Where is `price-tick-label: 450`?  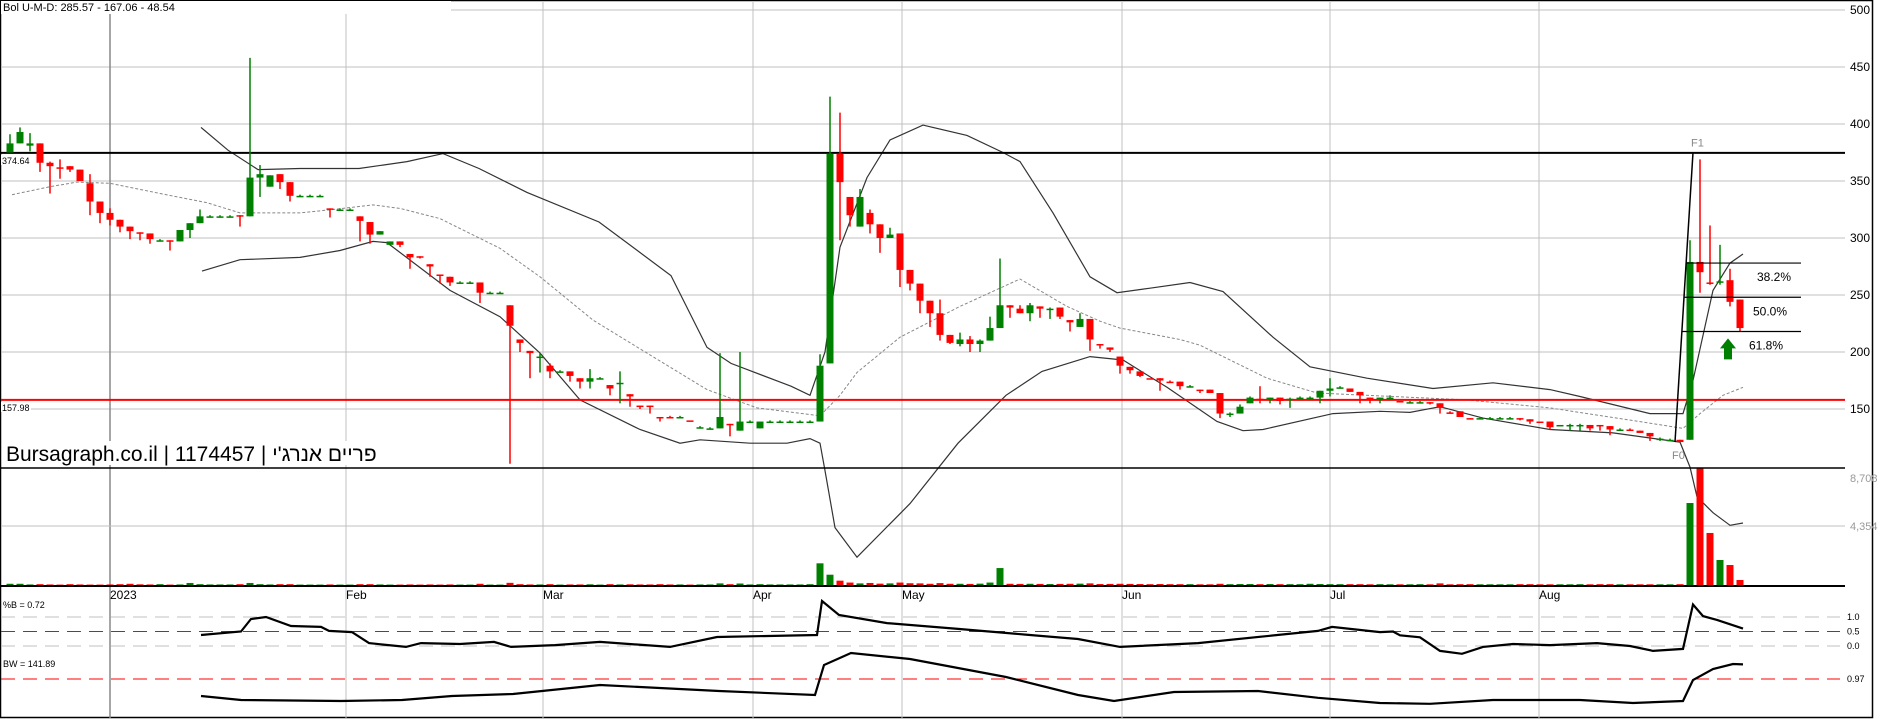 price-tick-label: 450 is located at coordinates (1860, 67).